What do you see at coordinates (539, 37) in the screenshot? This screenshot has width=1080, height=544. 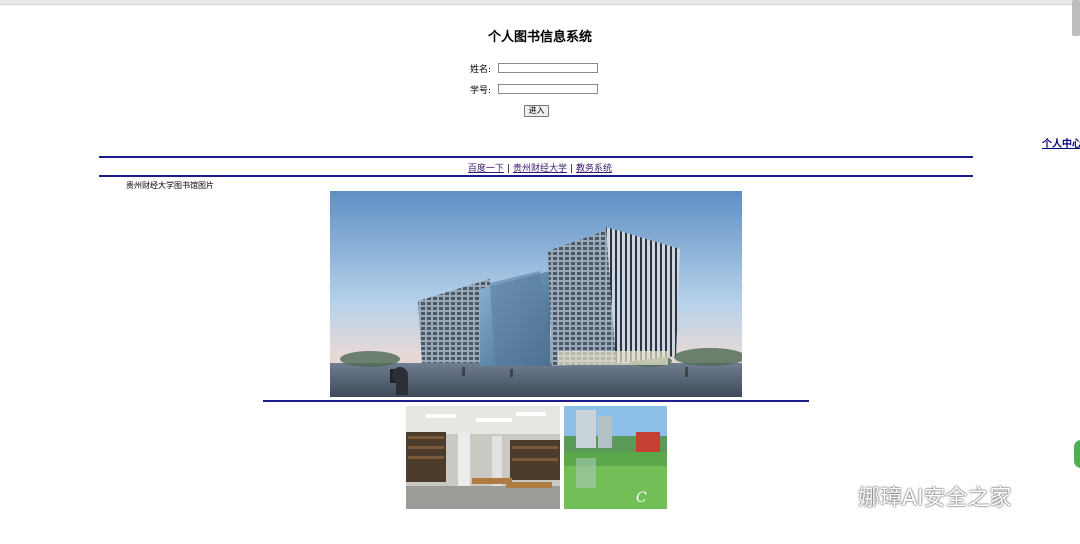 I see `page-title: 个人图书信息系统` at bounding box center [539, 37].